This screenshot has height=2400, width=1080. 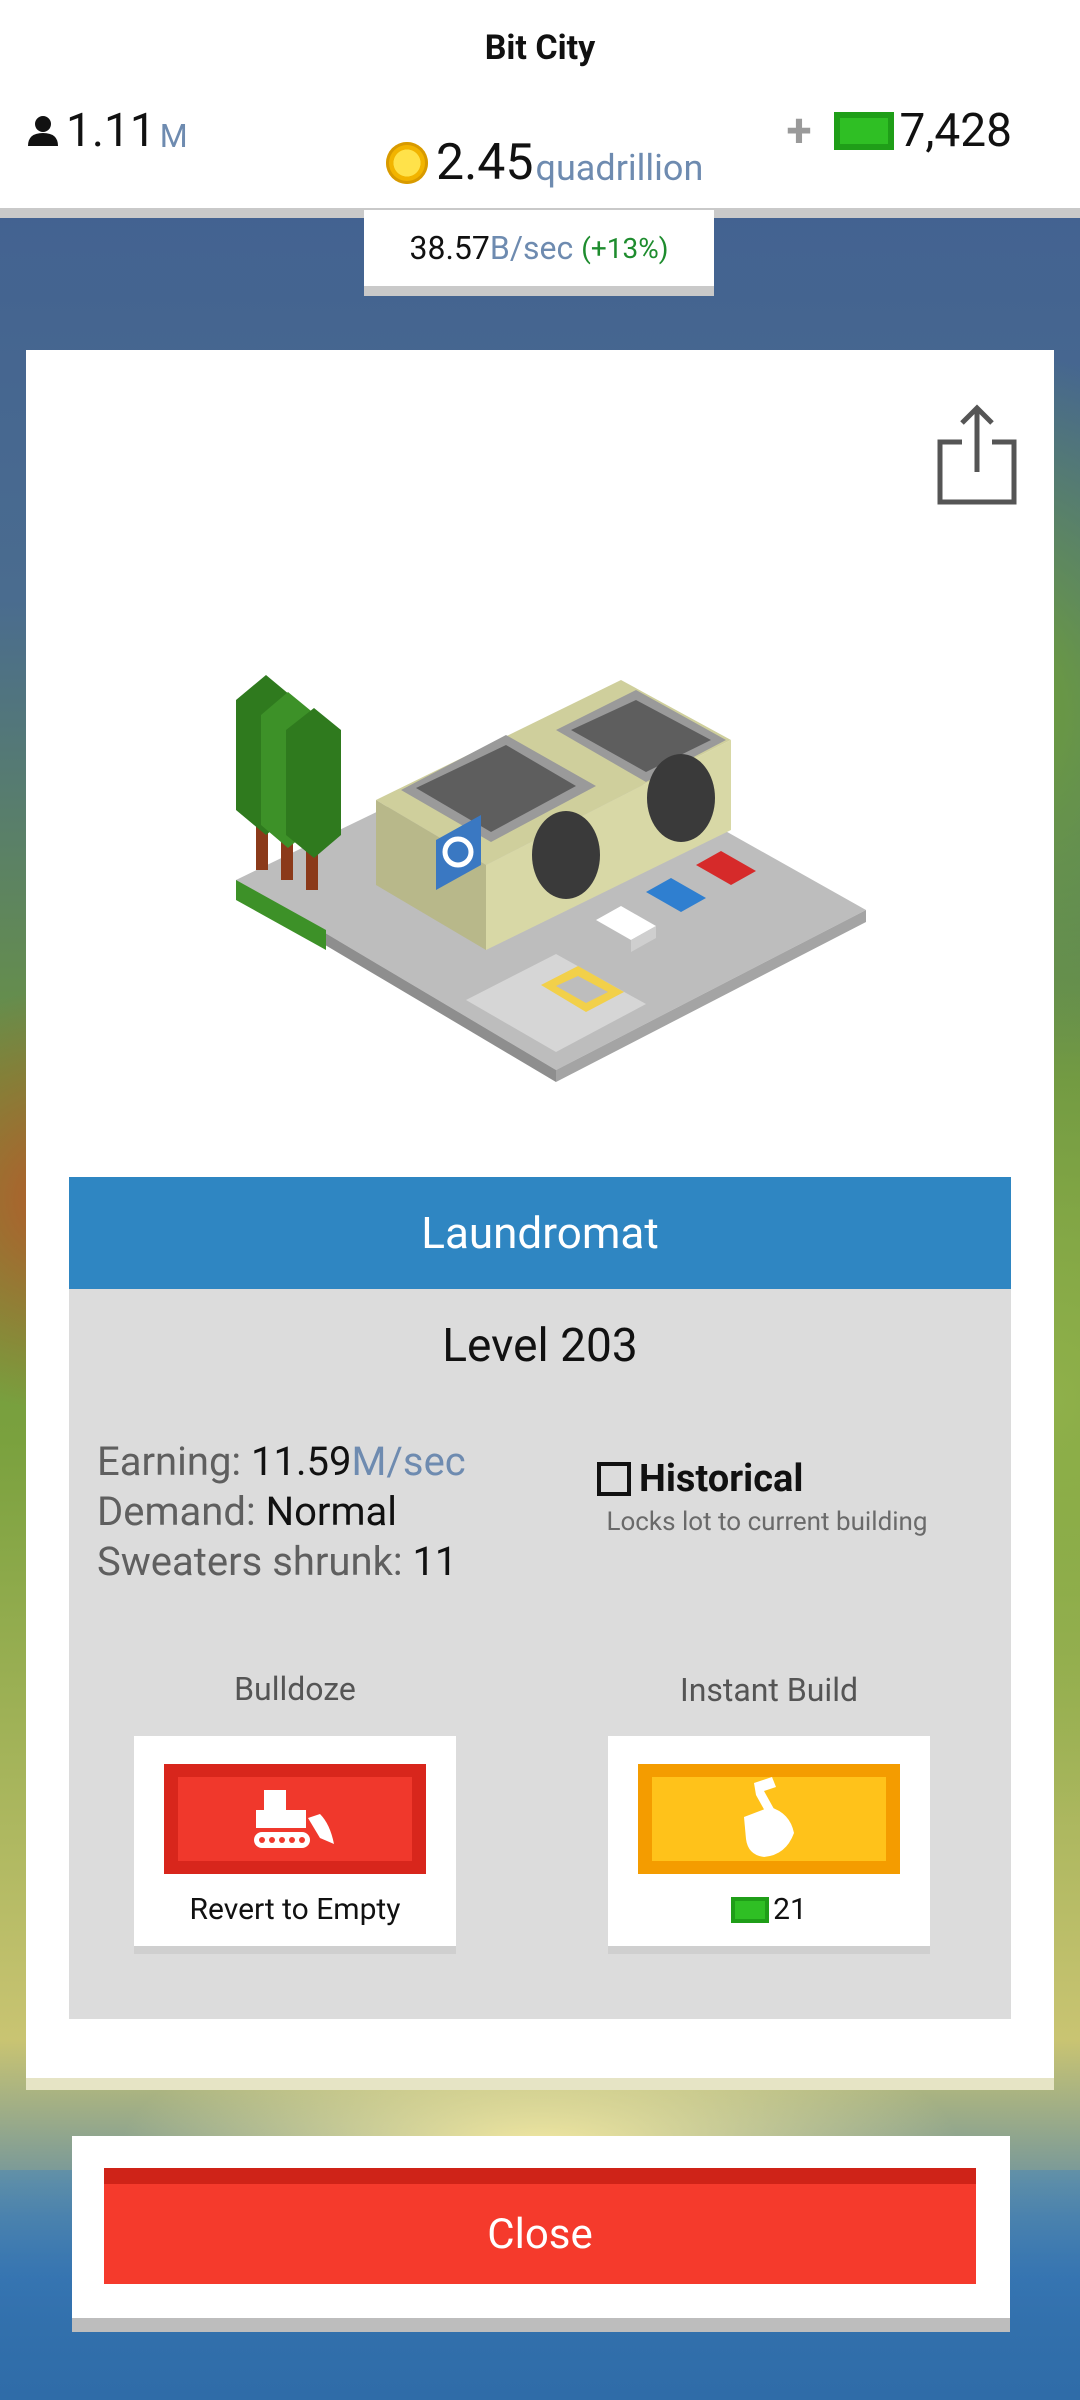 I want to click on sweaters-row: Sweaters shrunk: 11, so click(x=281, y=1562).